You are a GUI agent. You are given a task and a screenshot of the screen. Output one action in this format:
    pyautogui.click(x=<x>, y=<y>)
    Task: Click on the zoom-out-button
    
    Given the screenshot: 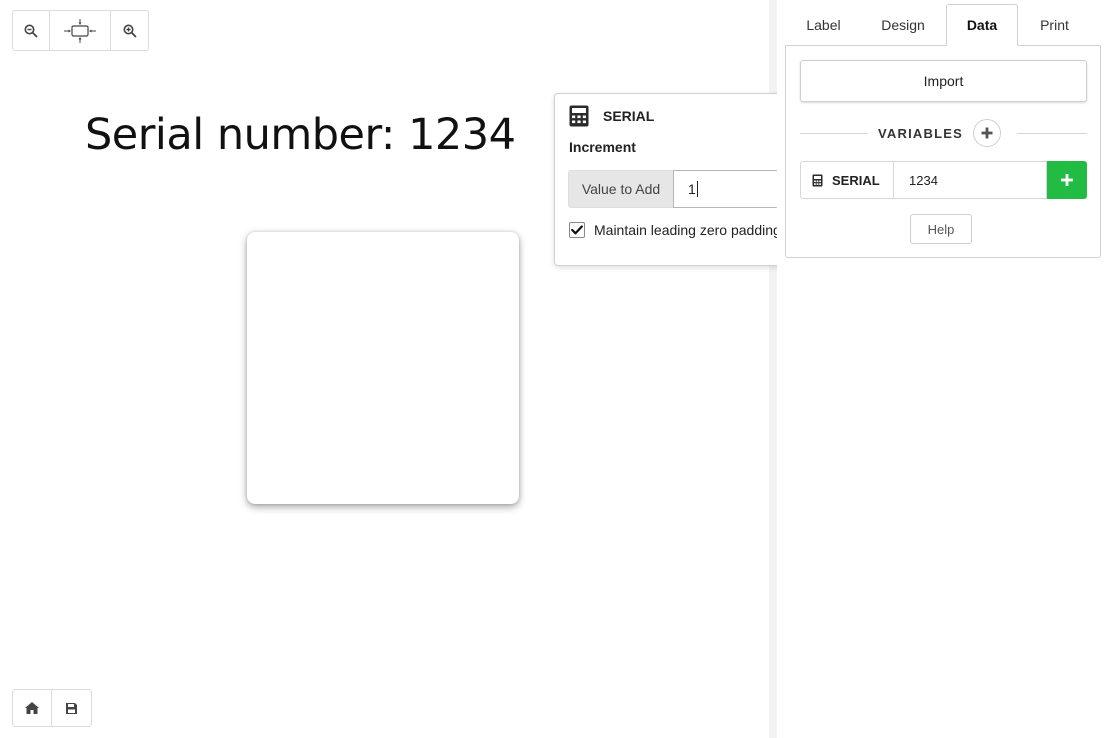 What is the action you would take?
    pyautogui.click(x=31, y=30)
    